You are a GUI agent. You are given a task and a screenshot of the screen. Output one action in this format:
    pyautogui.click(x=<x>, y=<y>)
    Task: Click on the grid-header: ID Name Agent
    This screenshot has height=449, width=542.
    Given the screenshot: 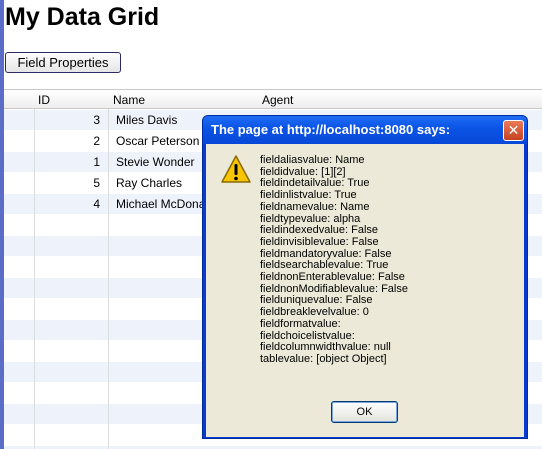 What is the action you would take?
    pyautogui.click(x=273, y=99)
    